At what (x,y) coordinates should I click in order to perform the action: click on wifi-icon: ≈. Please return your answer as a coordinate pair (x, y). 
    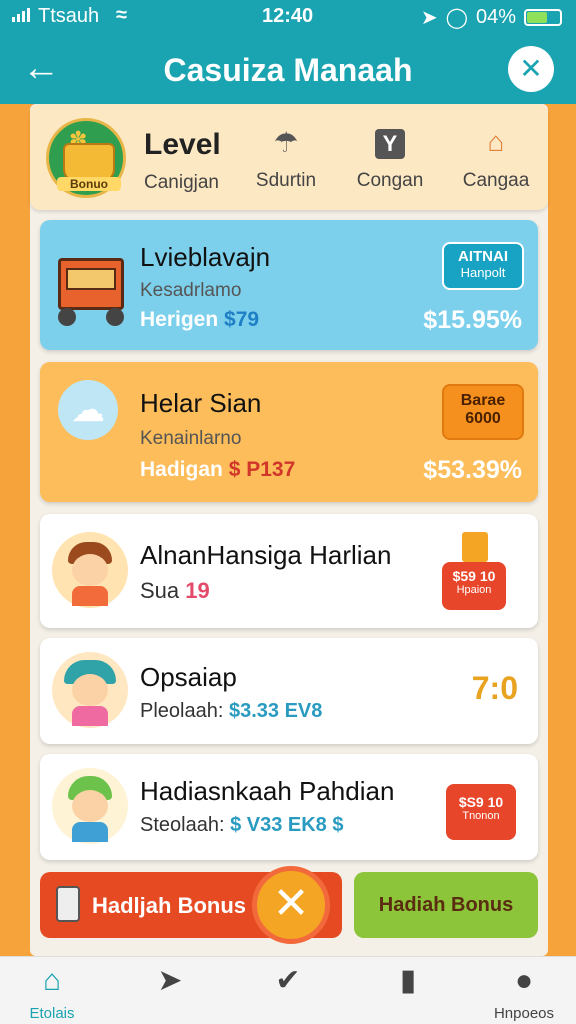
    Looking at the image, I should click on (121, 15).